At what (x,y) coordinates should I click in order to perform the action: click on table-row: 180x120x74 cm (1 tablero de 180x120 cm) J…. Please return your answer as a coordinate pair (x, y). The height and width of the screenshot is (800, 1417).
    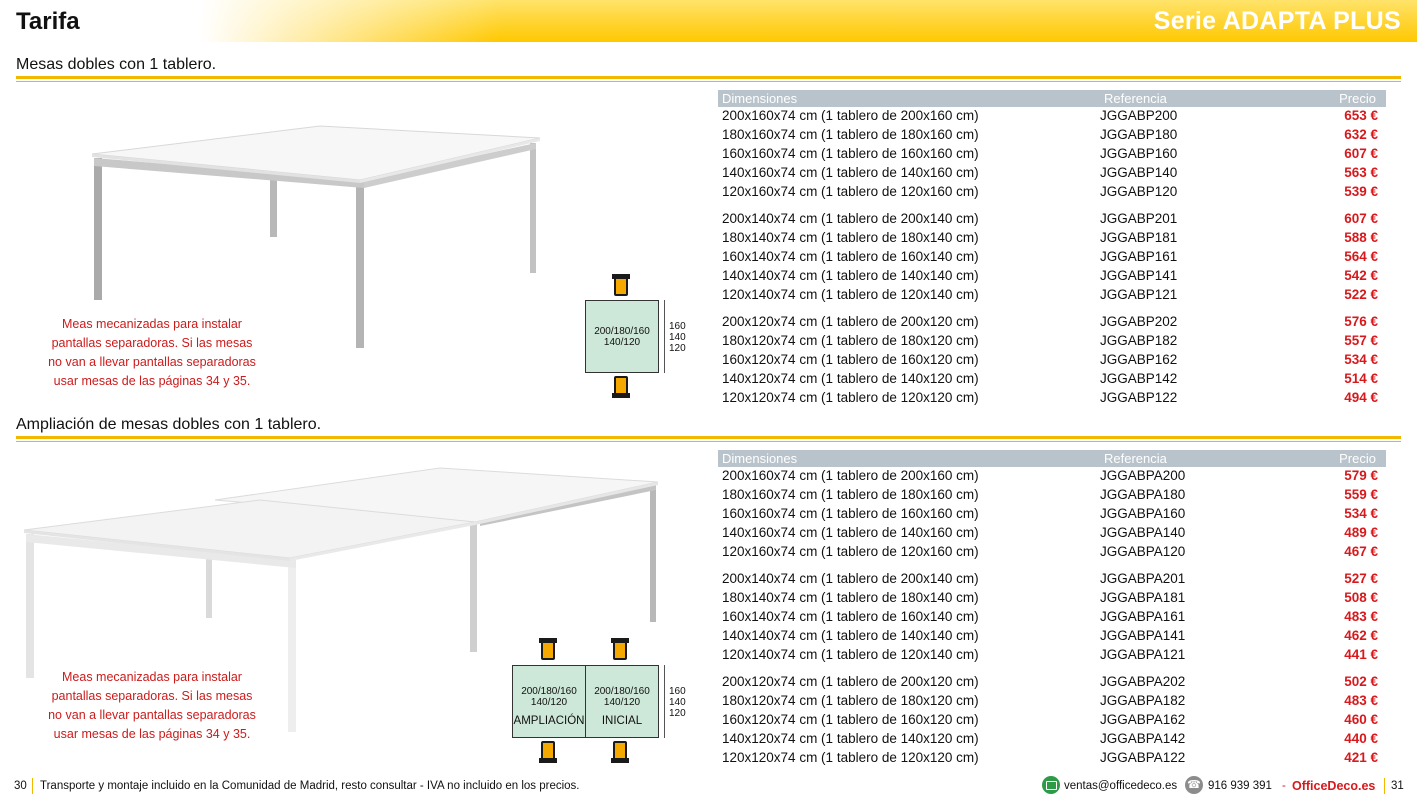
    Looking at the image, I should click on (1052, 341).